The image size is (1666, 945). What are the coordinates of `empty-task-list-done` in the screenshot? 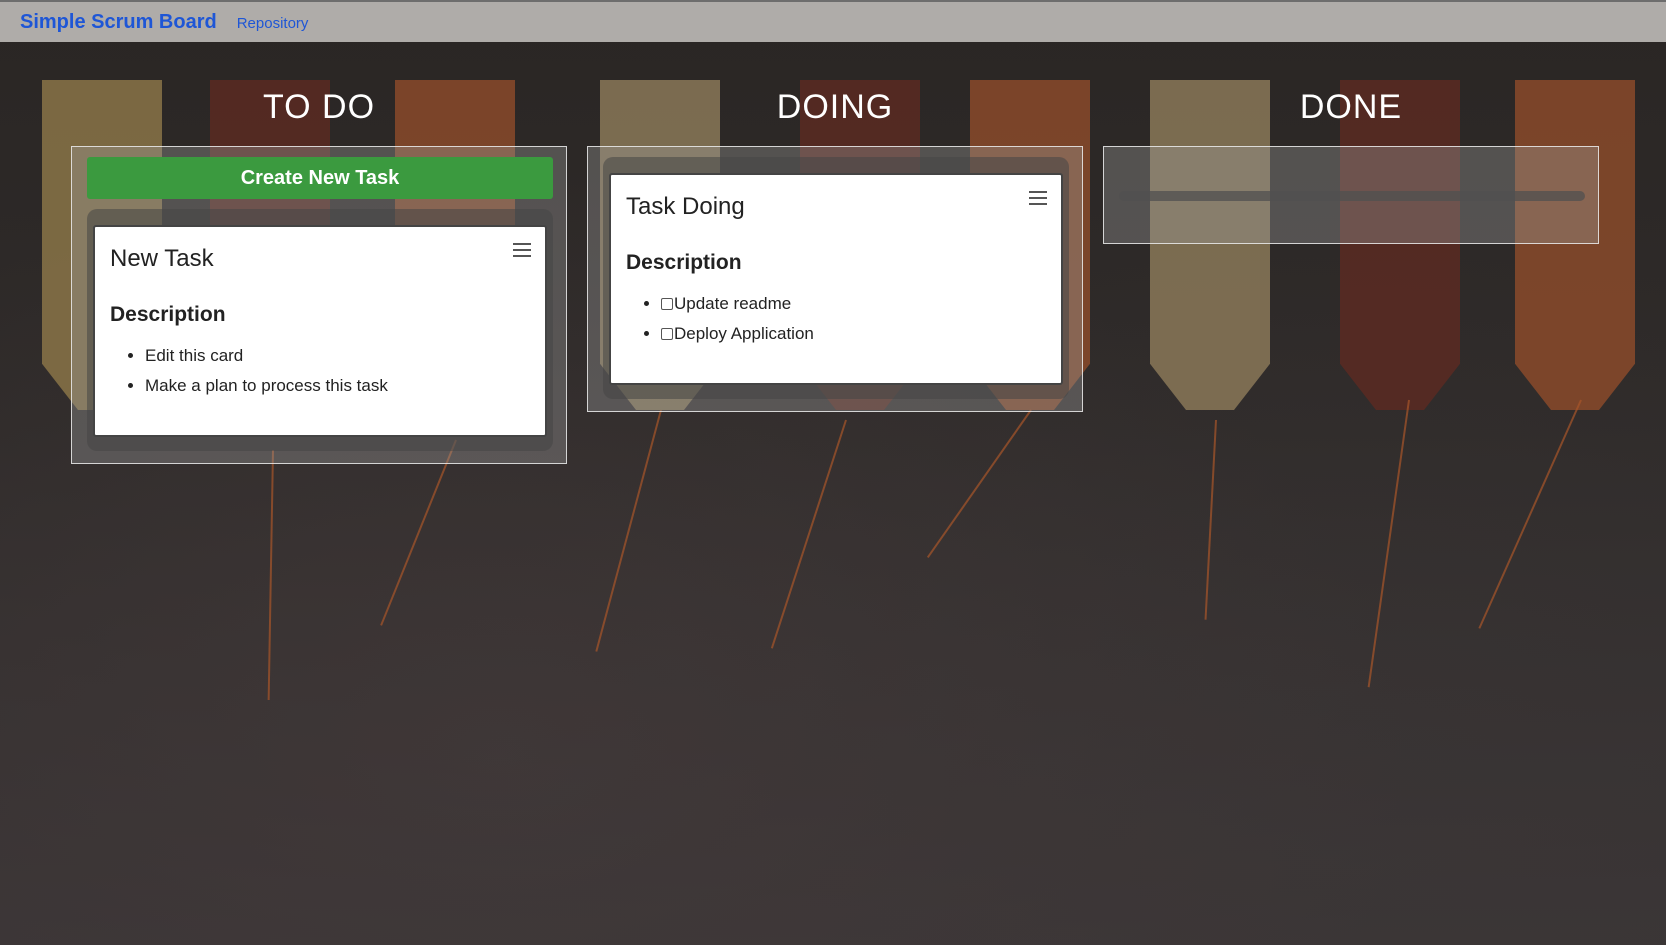 It's located at (1352, 196).